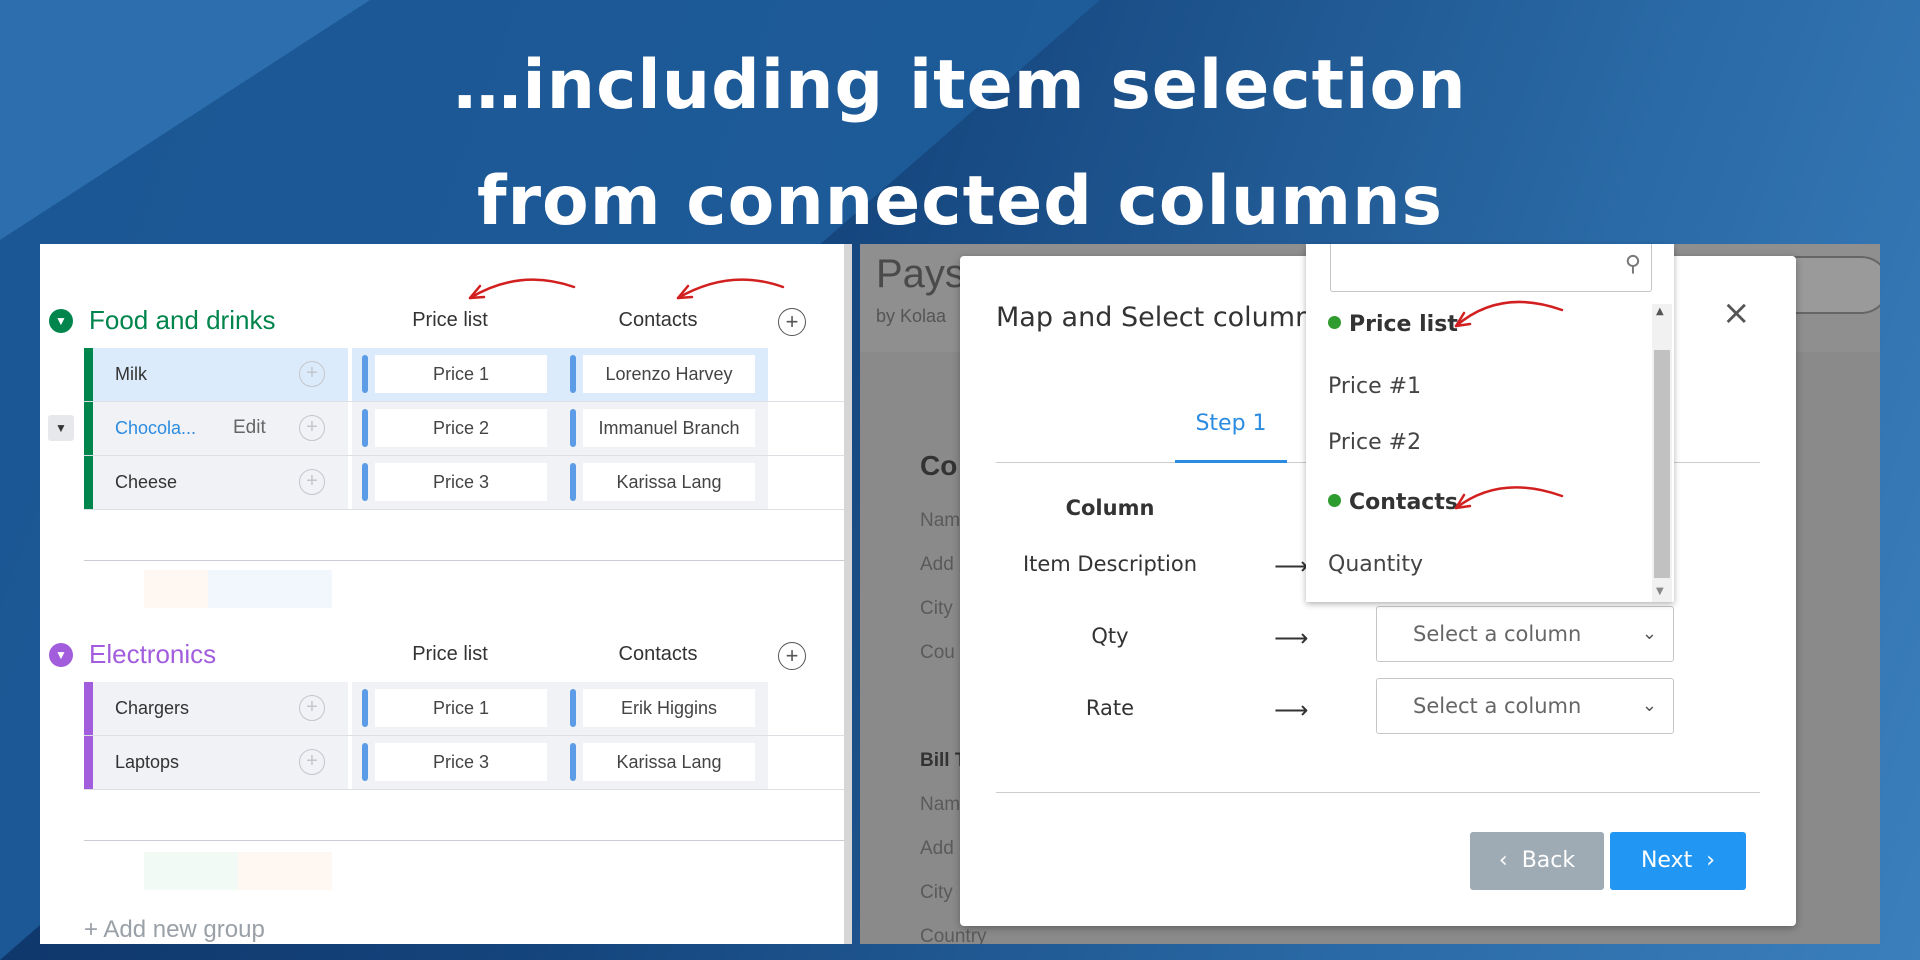 The width and height of the screenshot is (1920, 960). I want to click on item-name: Laptops, so click(147, 762).